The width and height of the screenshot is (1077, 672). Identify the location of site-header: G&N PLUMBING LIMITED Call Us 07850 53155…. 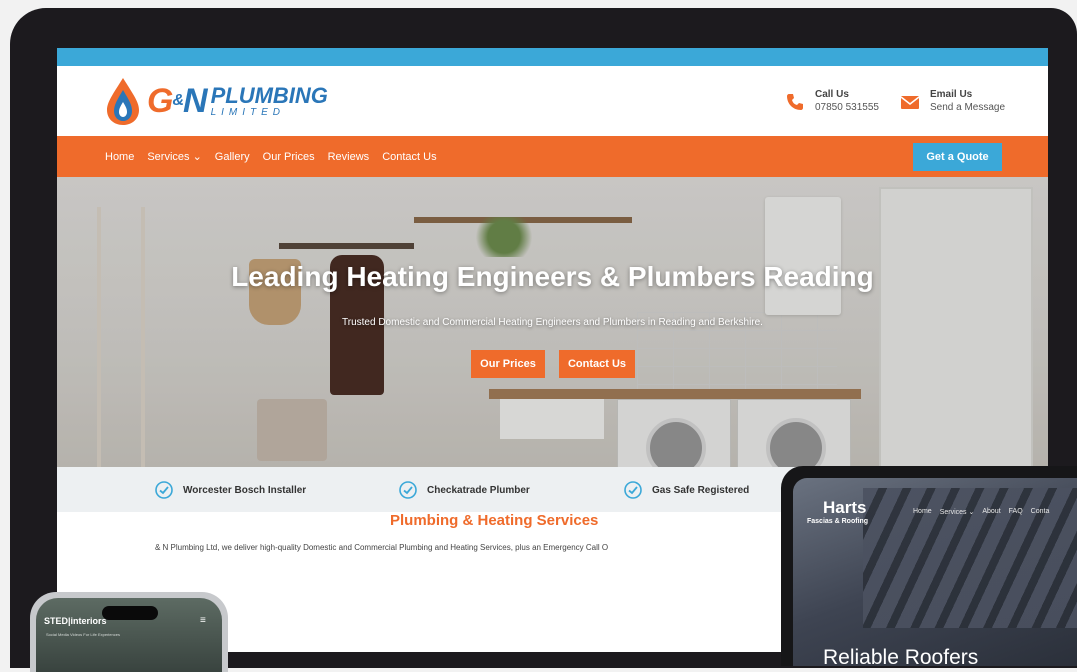
(552, 101).